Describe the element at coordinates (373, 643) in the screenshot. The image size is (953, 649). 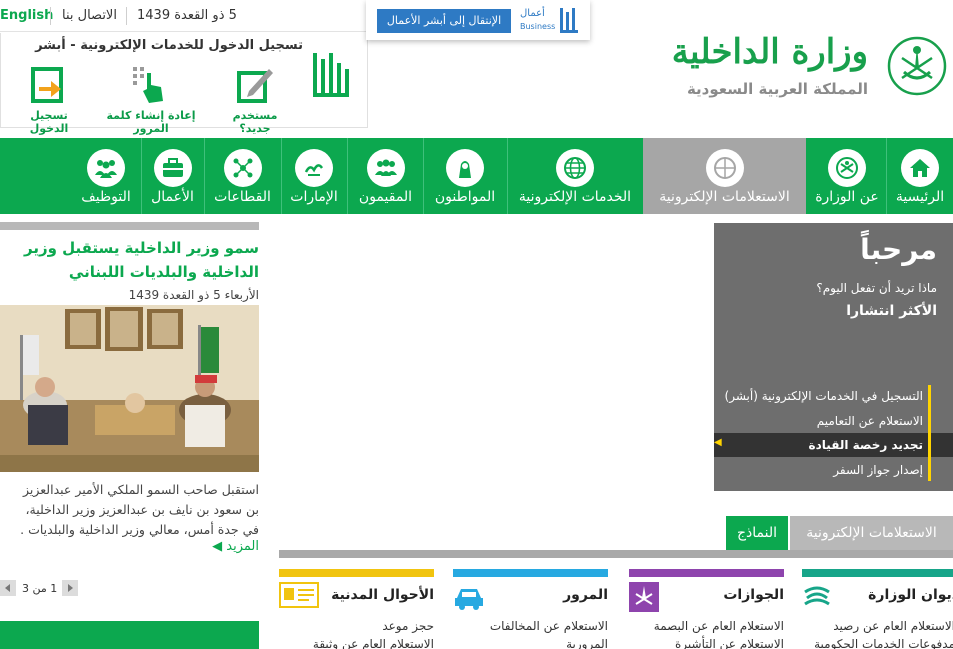
I see `category-link: الاستعلام العام عن وثيقة` at that location.